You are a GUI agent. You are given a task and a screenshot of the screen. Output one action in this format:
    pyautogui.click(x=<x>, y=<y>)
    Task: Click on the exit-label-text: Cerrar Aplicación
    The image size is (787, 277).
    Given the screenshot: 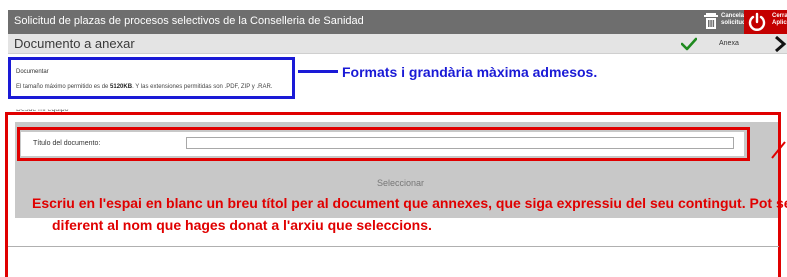 What is the action you would take?
    pyautogui.click(x=779, y=19)
    